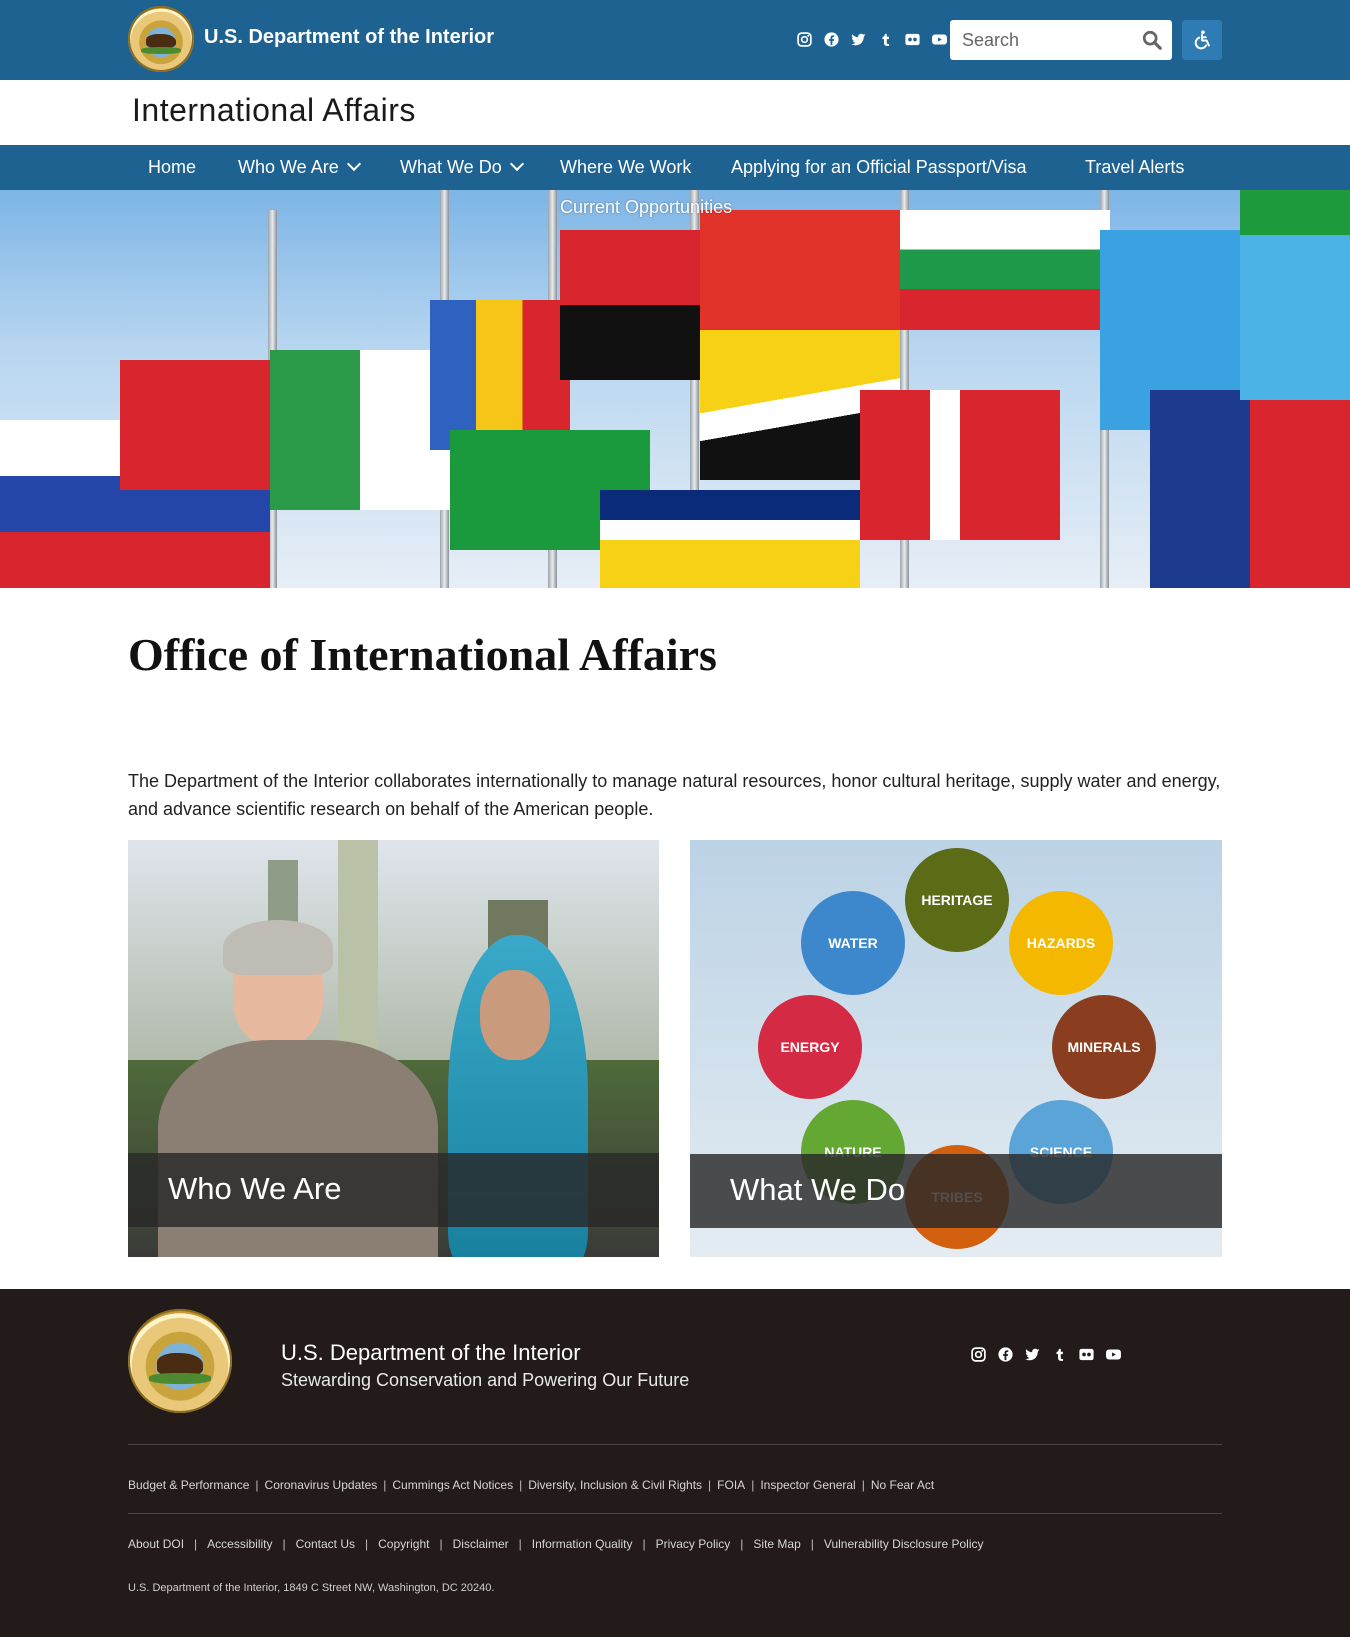 Image resolution: width=1350 pixels, height=1637 pixels. Describe the element at coordinates (156, 1544) in the screenshot. I see `footer-link-about-doi: About DOI` at that location.